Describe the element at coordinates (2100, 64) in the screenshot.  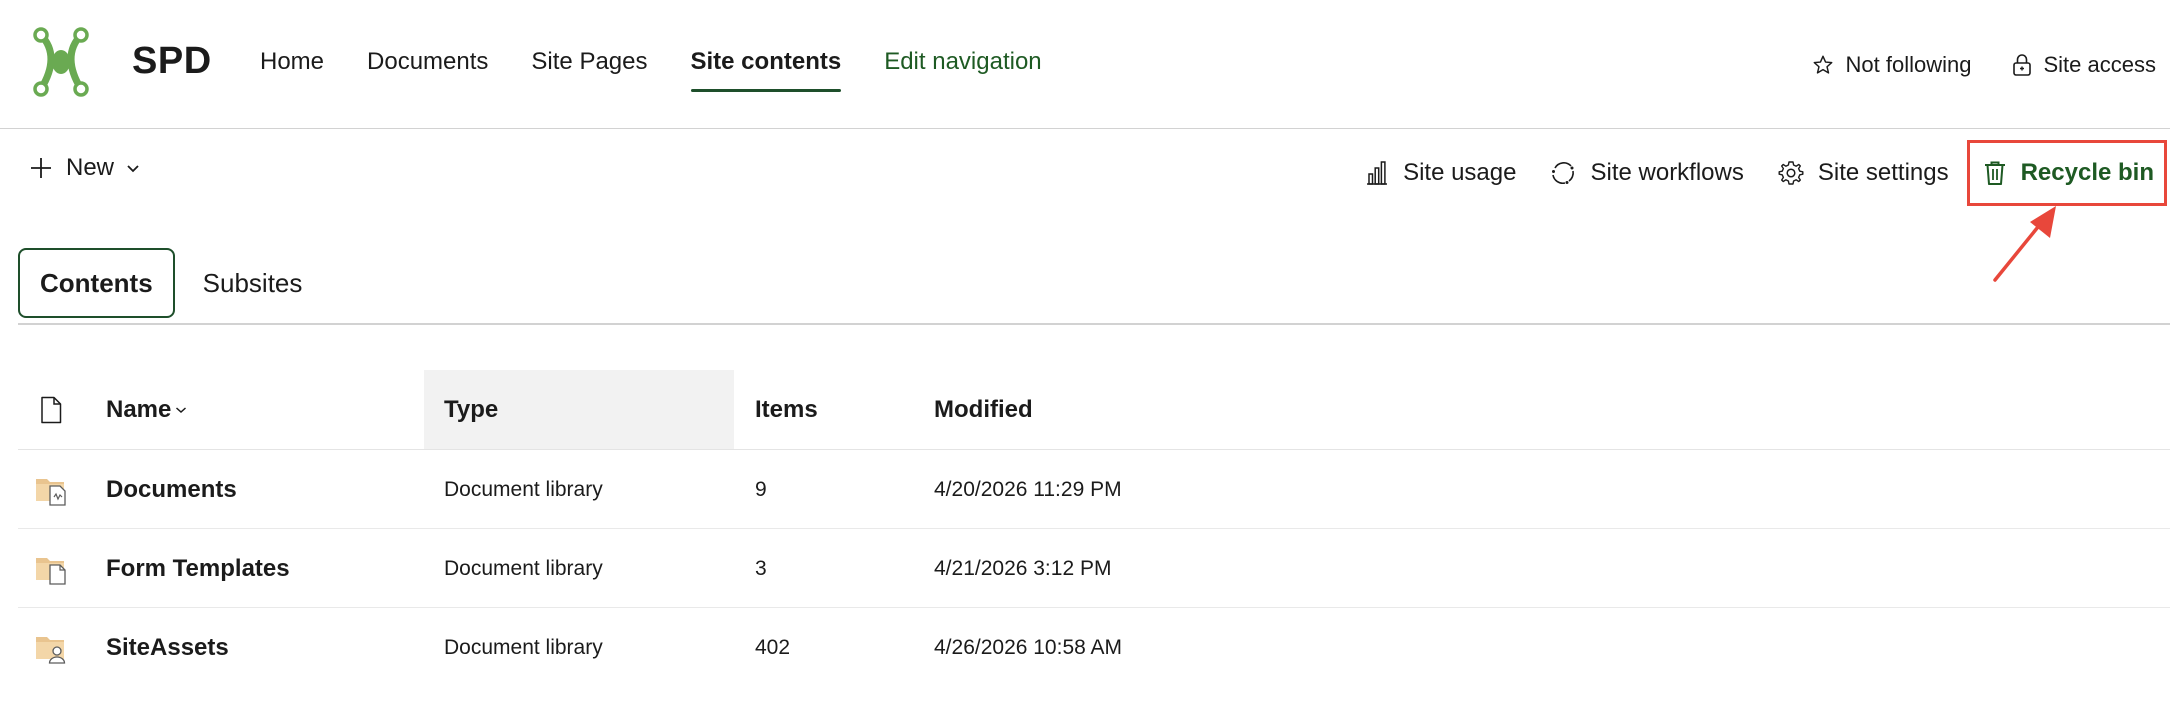
I see `site-access-label: Site access` at that location.